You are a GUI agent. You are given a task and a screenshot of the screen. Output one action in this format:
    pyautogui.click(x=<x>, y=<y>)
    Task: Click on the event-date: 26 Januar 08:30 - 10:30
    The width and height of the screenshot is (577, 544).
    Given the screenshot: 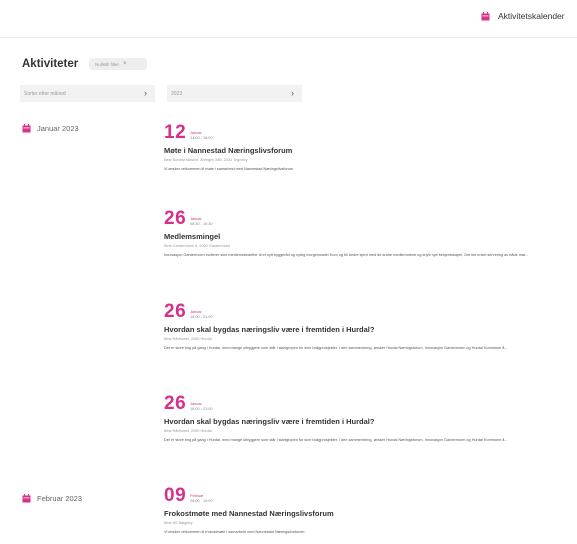 What is the action you would take?
    pyautogui.click(x=364, y=218)
    